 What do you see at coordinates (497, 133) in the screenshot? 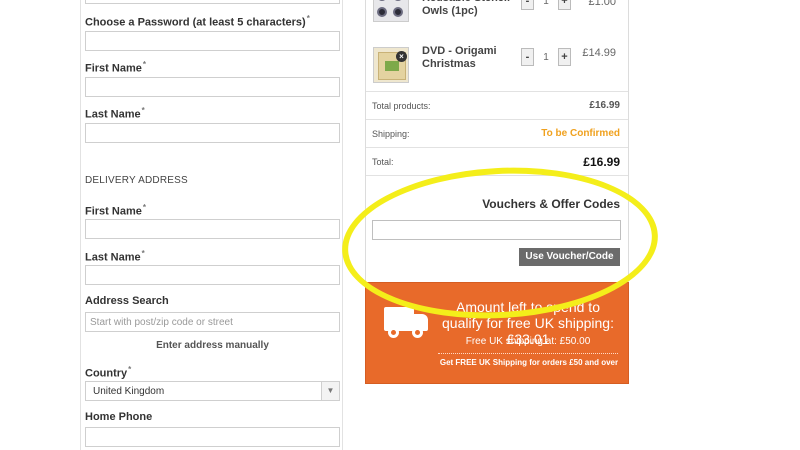
I see `shipping-row: Shipping: To be Confirmed` at bounding box center [497, 133].